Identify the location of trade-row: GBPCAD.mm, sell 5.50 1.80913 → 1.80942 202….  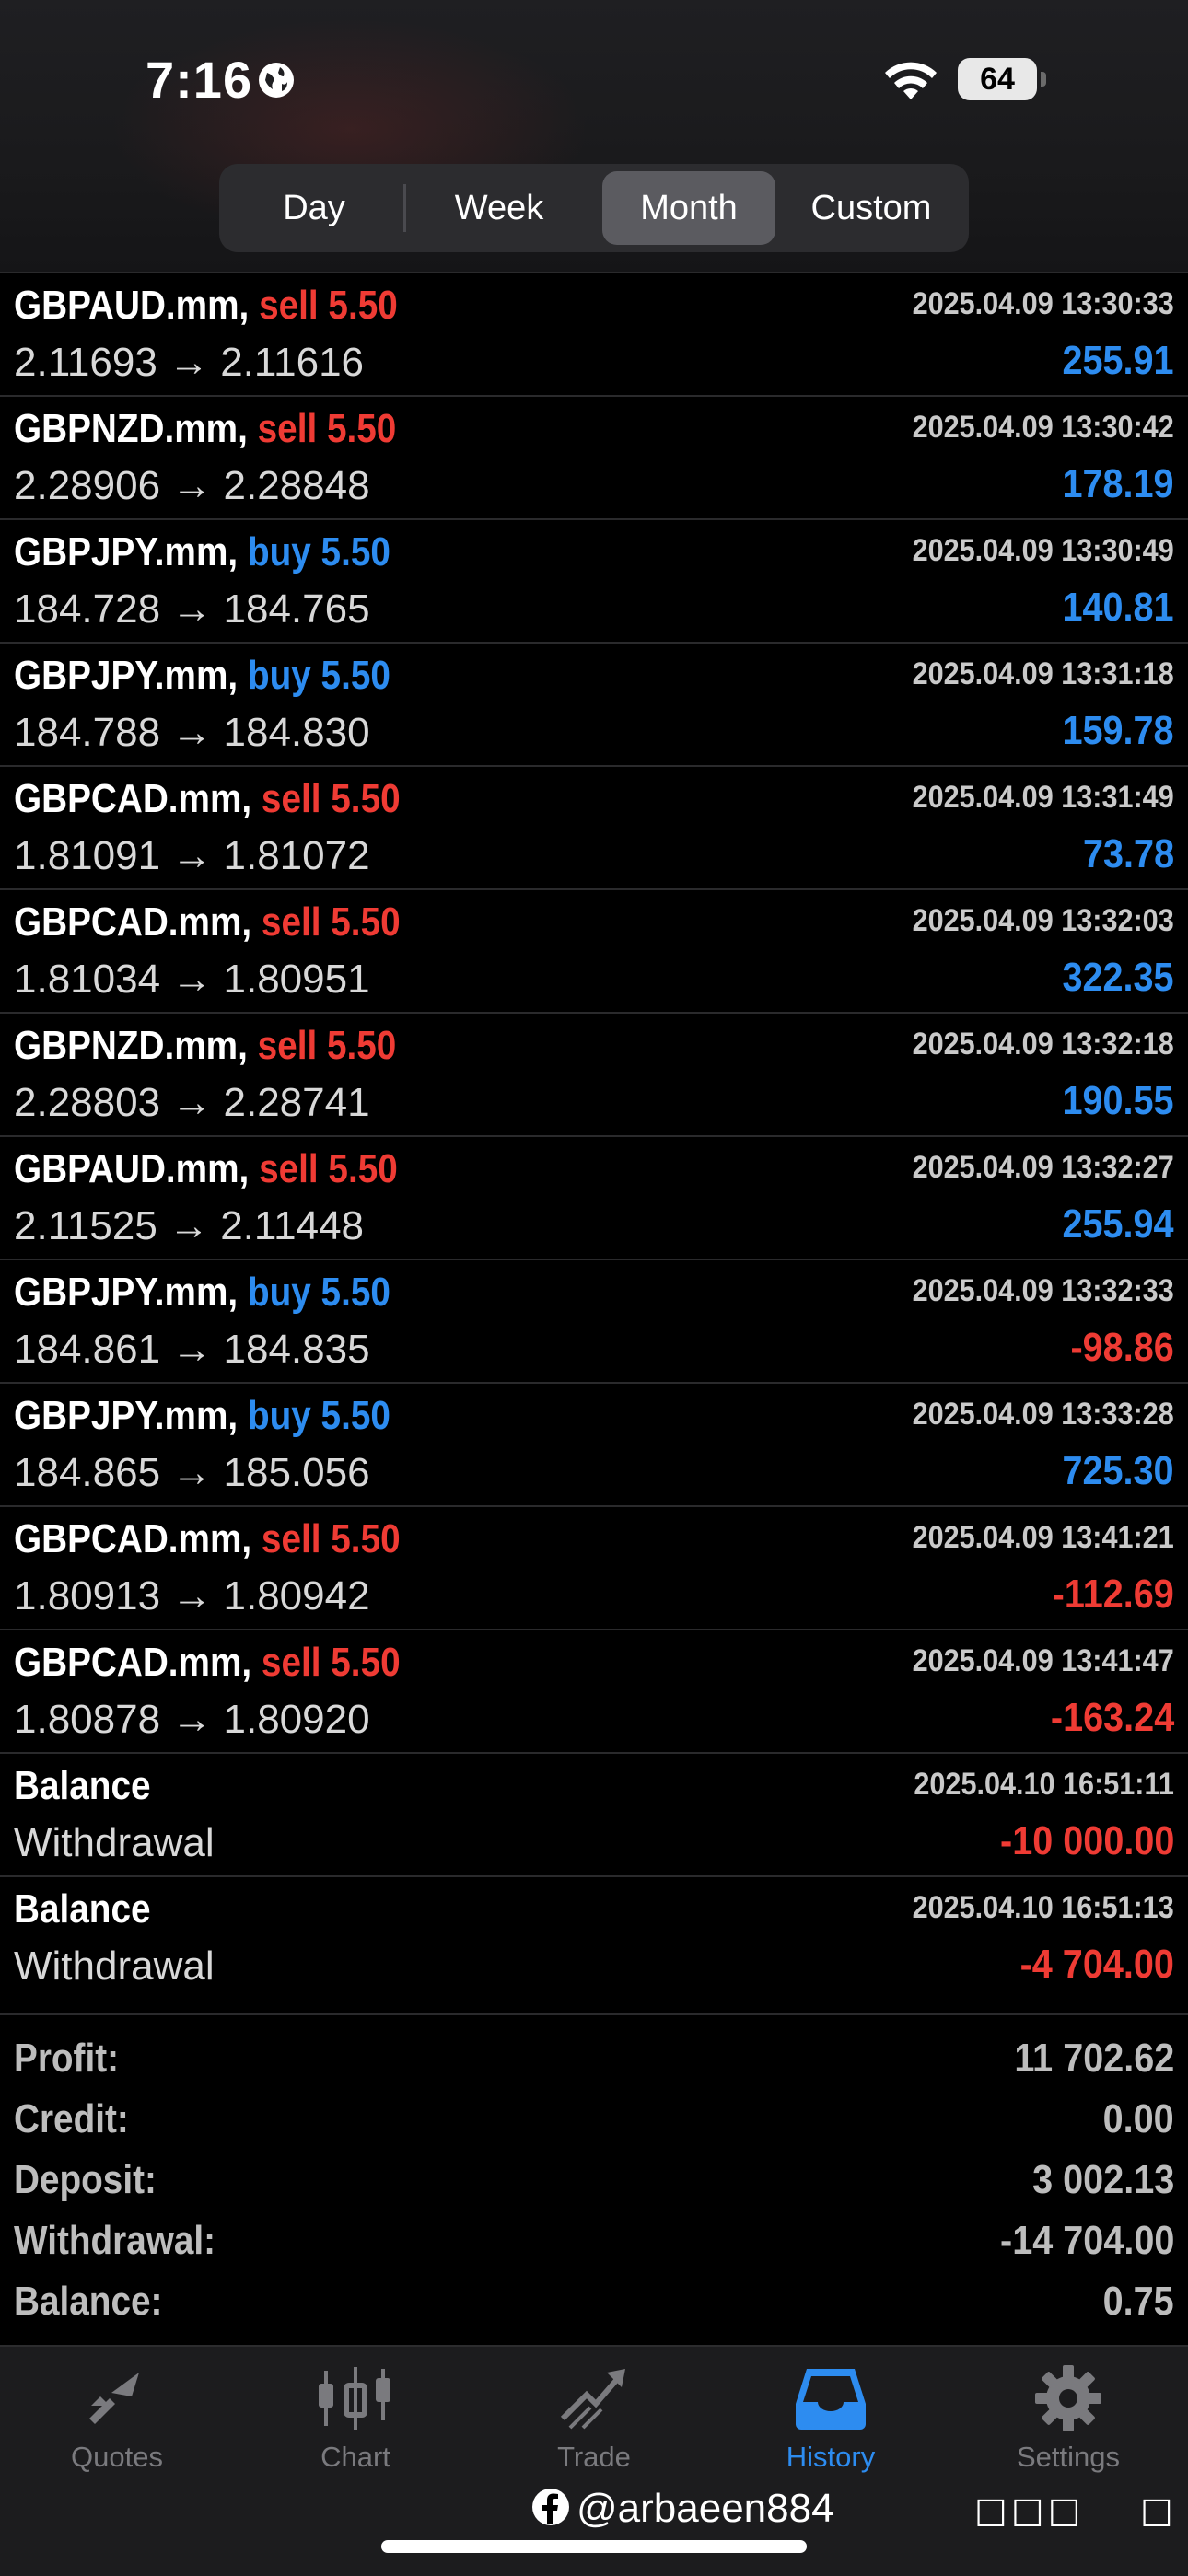
(594, 1567).